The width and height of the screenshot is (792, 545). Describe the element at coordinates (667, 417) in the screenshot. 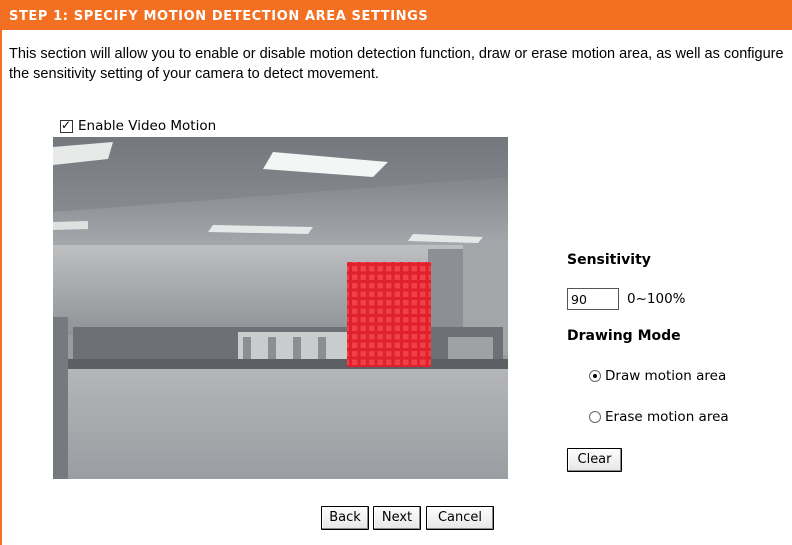

I see `erase-motion-area-label: Erase motion area` at that location.